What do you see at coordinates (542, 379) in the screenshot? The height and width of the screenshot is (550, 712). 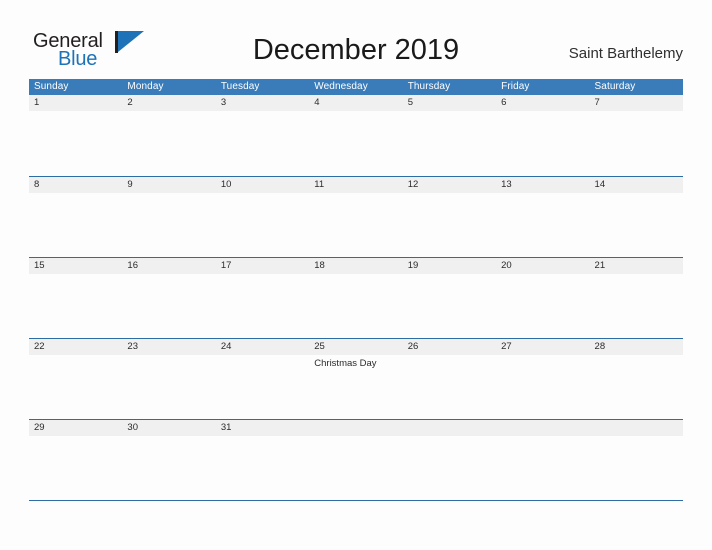 I see `calendar-day-cell: 27` at bounding box center [542, 379].